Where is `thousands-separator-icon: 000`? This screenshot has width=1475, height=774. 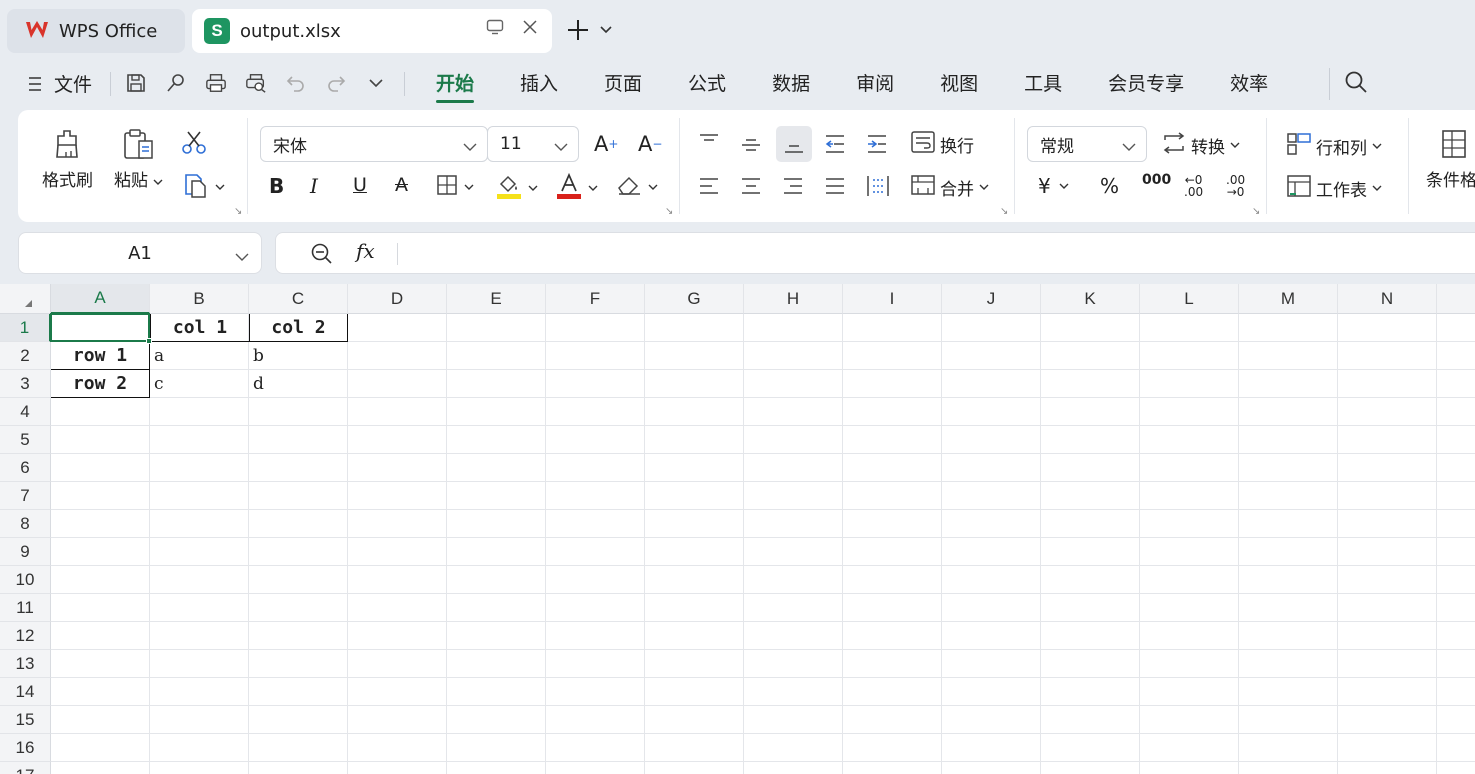 thousands-separator-icon: 000 is located at coordinates (1156, 180).